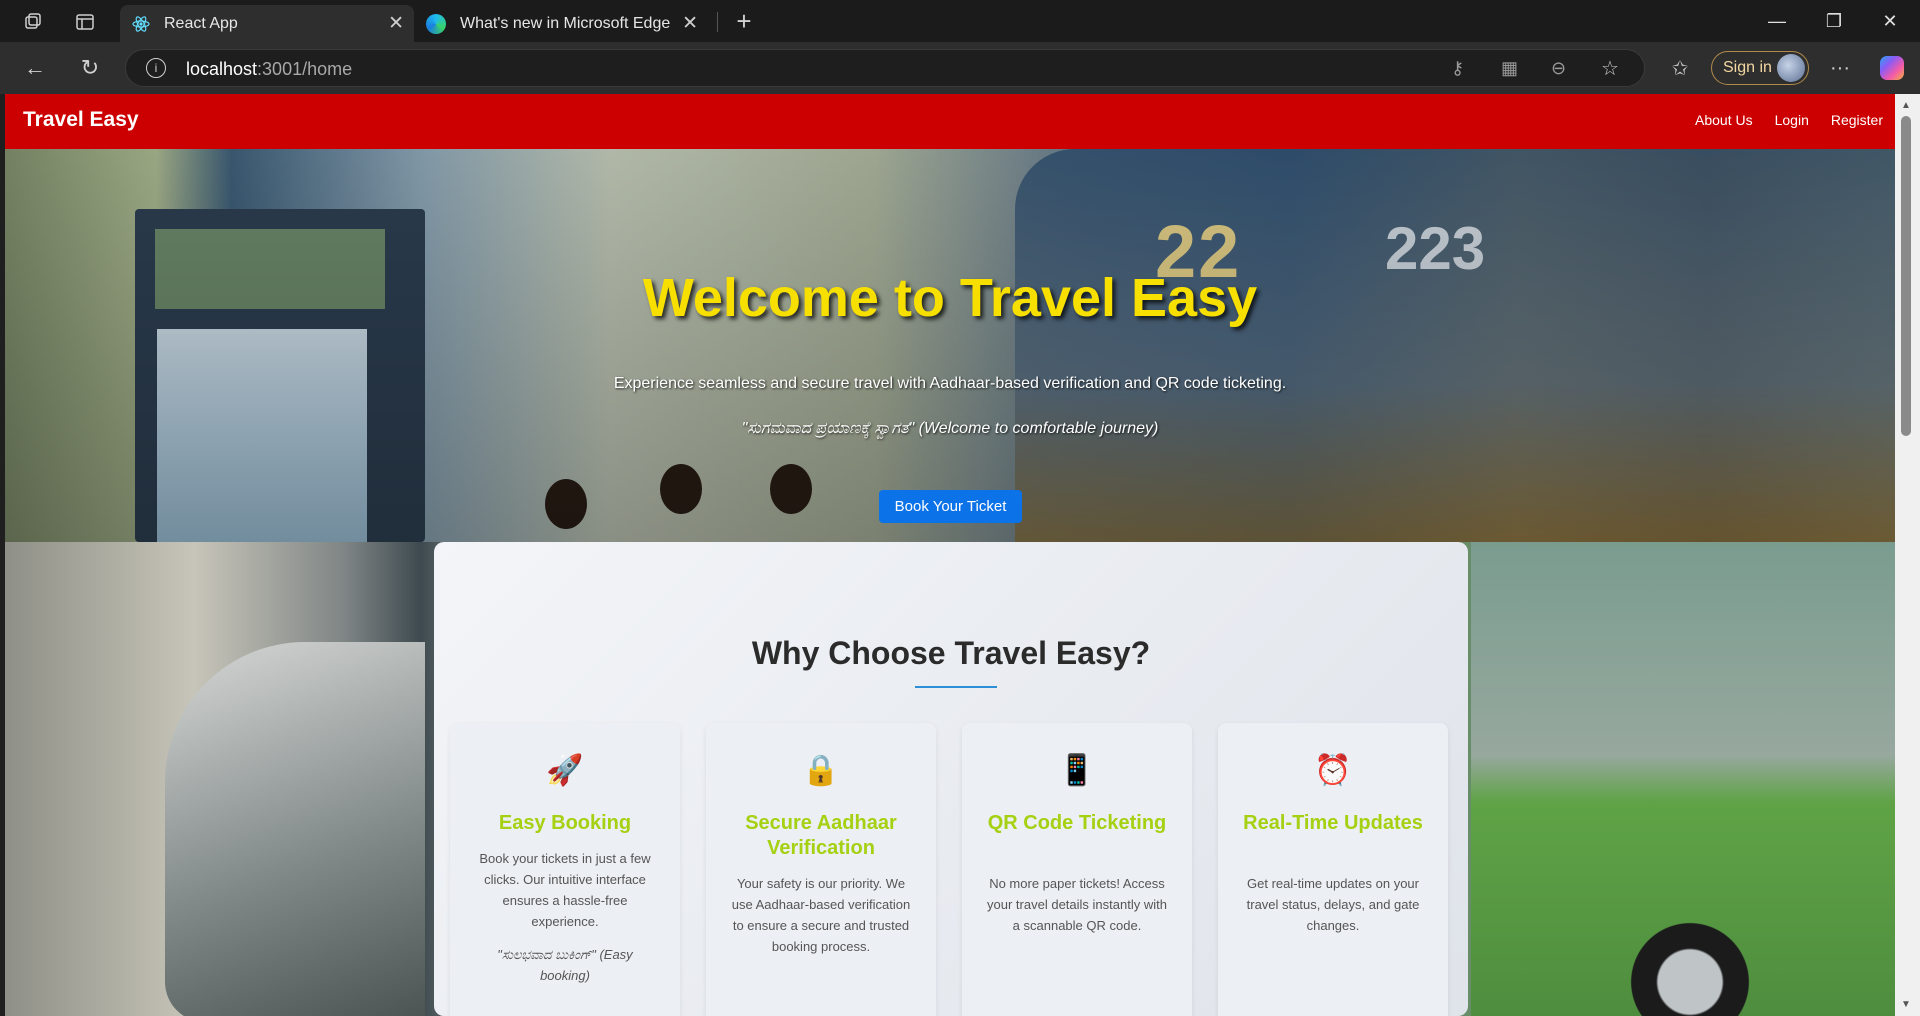 The image size is (1920, 1016). I want to click on lock-icon: 🔒, so click(821, 770).